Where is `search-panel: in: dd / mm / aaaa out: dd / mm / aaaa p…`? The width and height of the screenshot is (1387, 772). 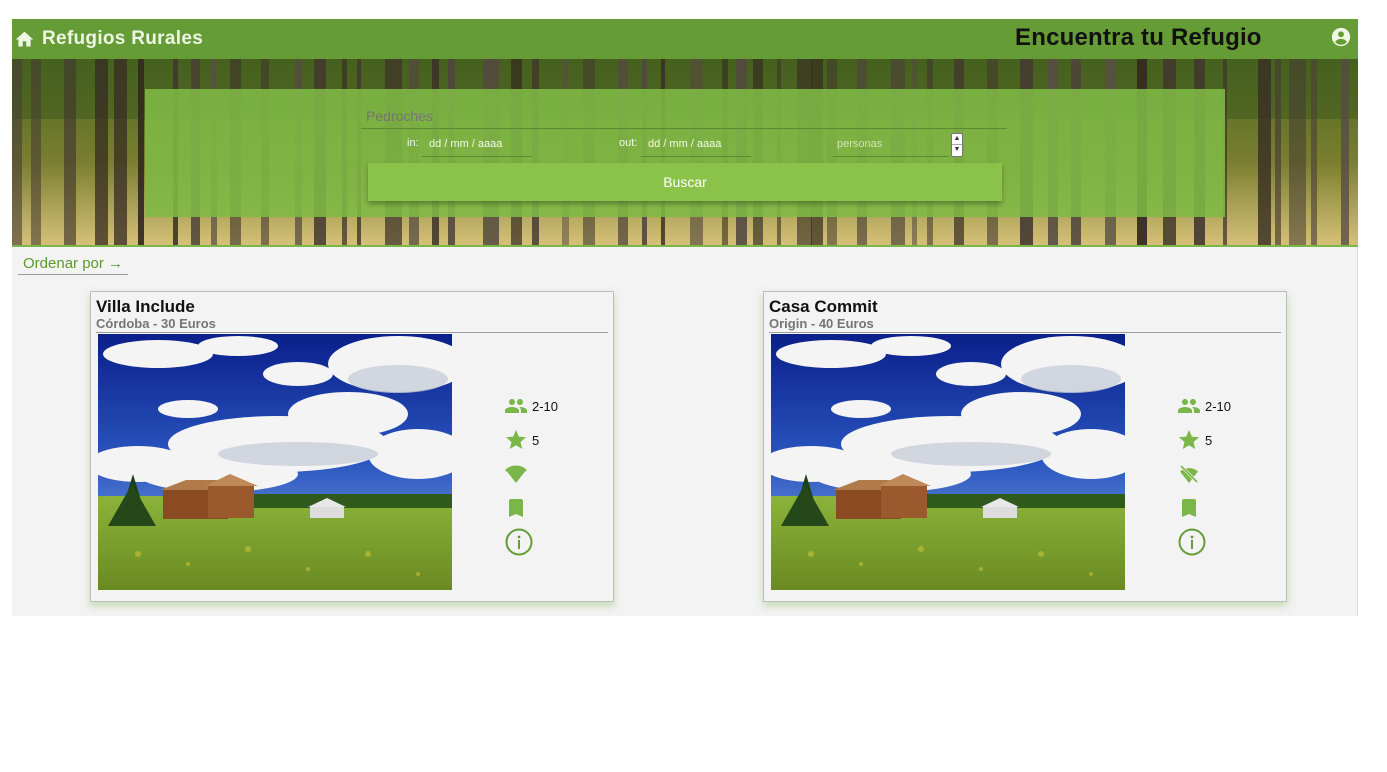 search-panel: in: dd / mm / aaaa out: dd / mm / aaaa p… is located at coordinates (685, 153).